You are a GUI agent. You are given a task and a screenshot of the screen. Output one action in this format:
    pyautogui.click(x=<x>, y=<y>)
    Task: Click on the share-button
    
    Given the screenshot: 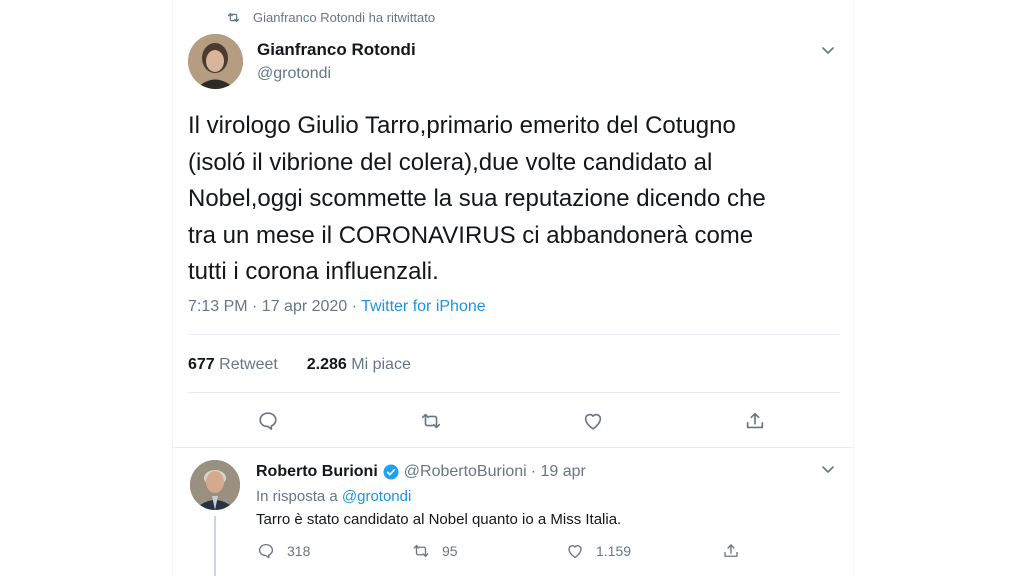 What is the action you would take?
    pyautogui.click(x=755, y=421)
    